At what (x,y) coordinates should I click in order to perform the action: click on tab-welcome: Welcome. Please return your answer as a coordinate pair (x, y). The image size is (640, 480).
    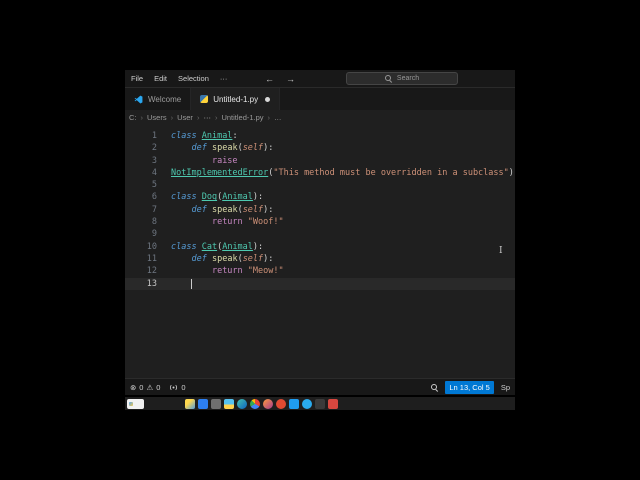
    Looking at the image, I should click on (158, 99).